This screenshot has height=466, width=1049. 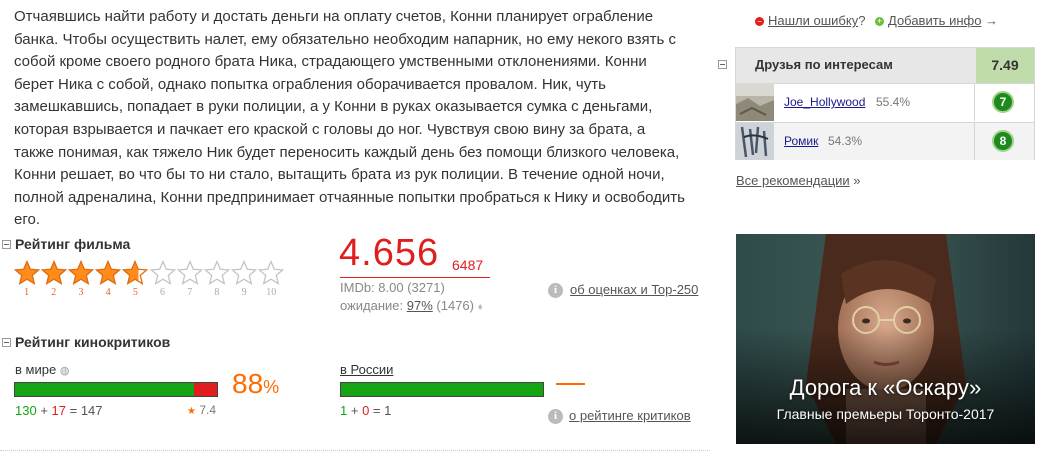 I want to click on rating-underline, so click(x=415, y=277).